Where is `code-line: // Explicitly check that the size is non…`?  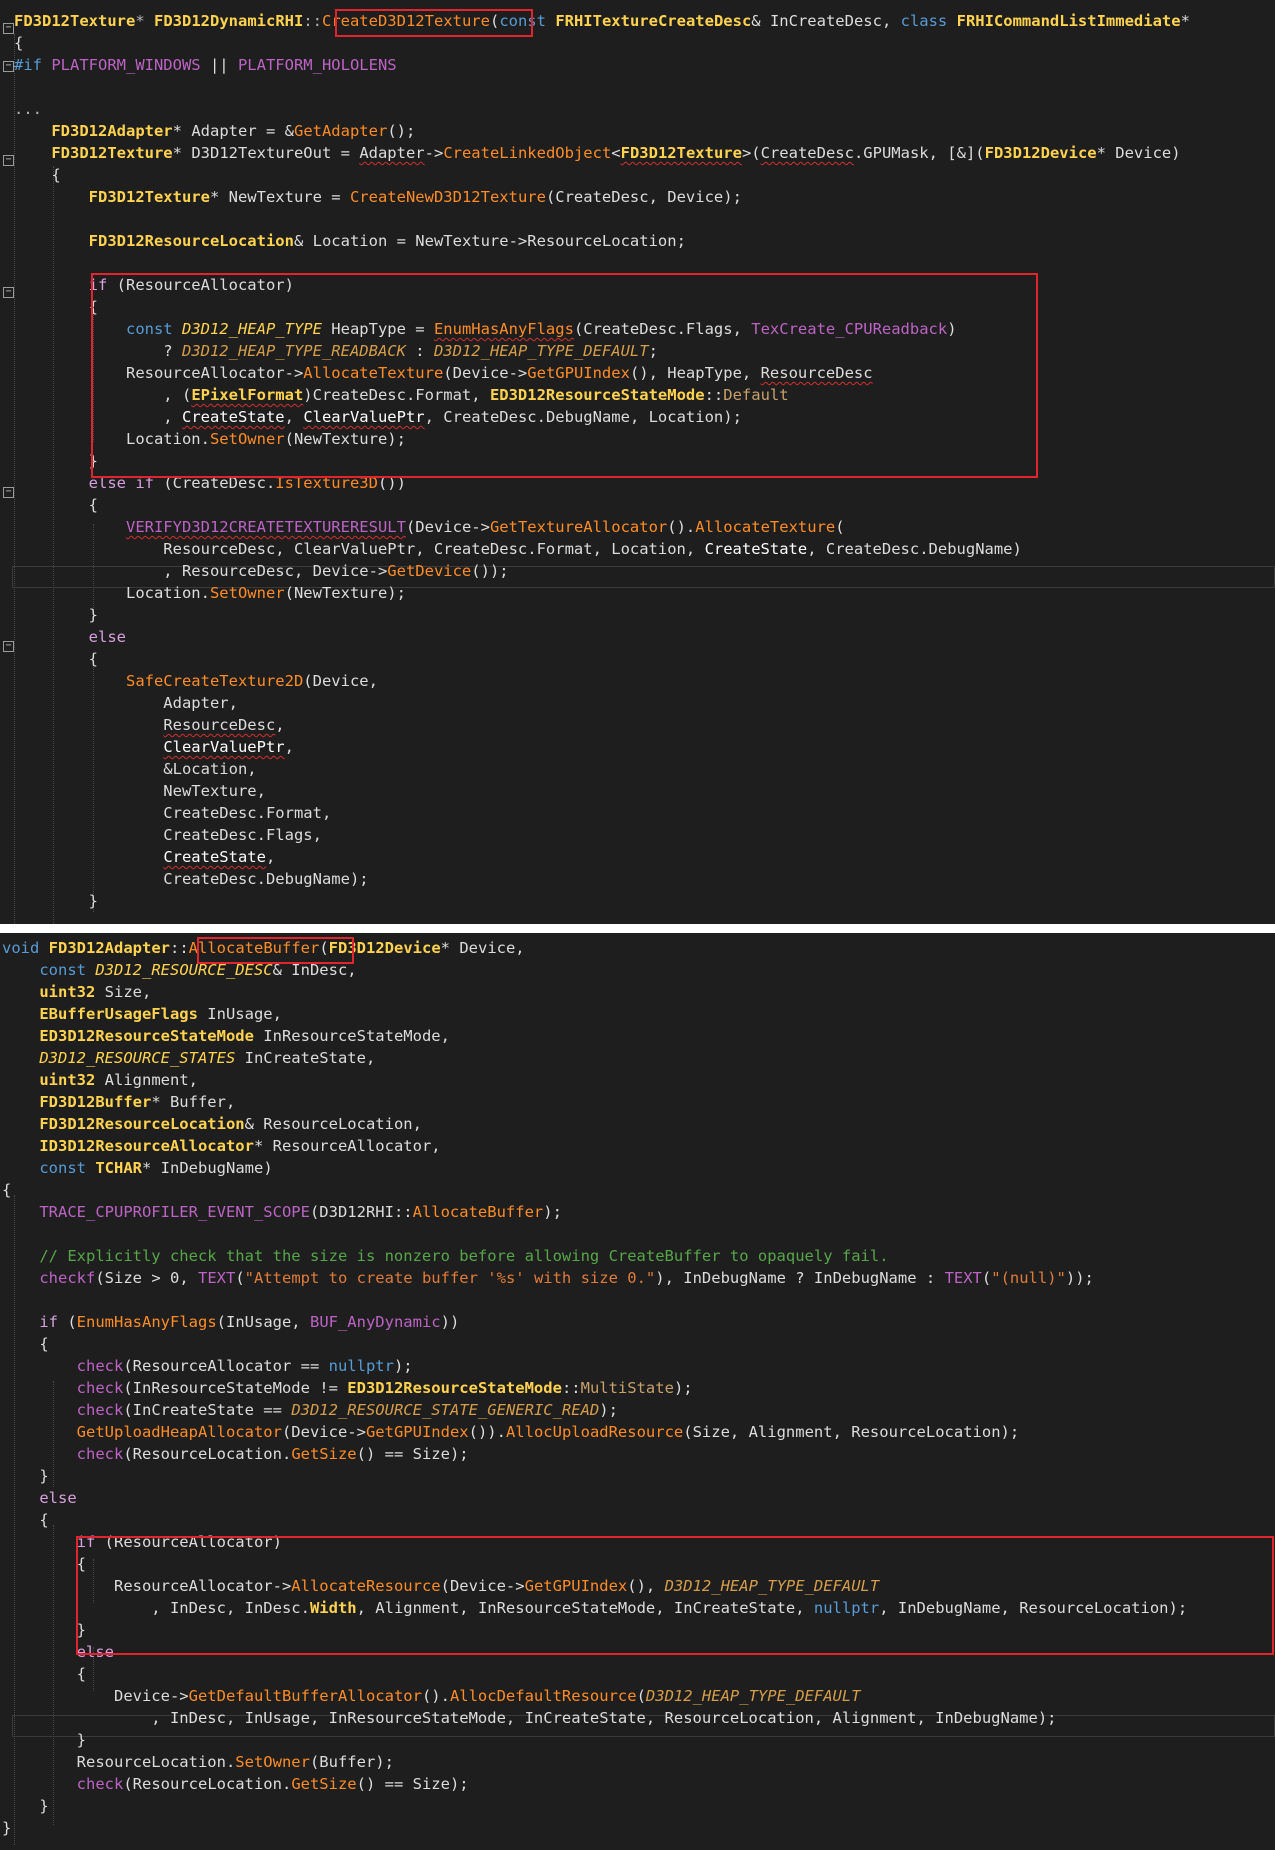
code-line: // Explicitly check that the size is non… is located at coordinates (445, 1256).